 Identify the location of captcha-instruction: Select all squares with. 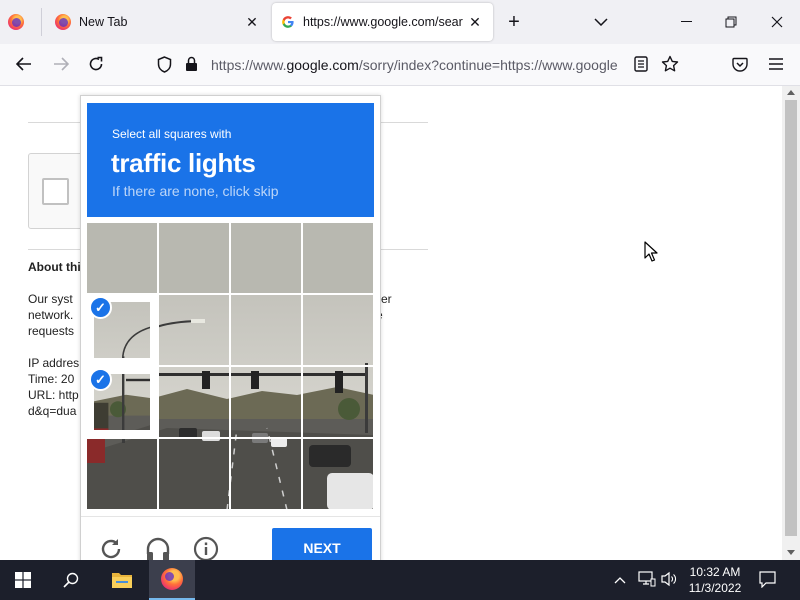
(172, 134).